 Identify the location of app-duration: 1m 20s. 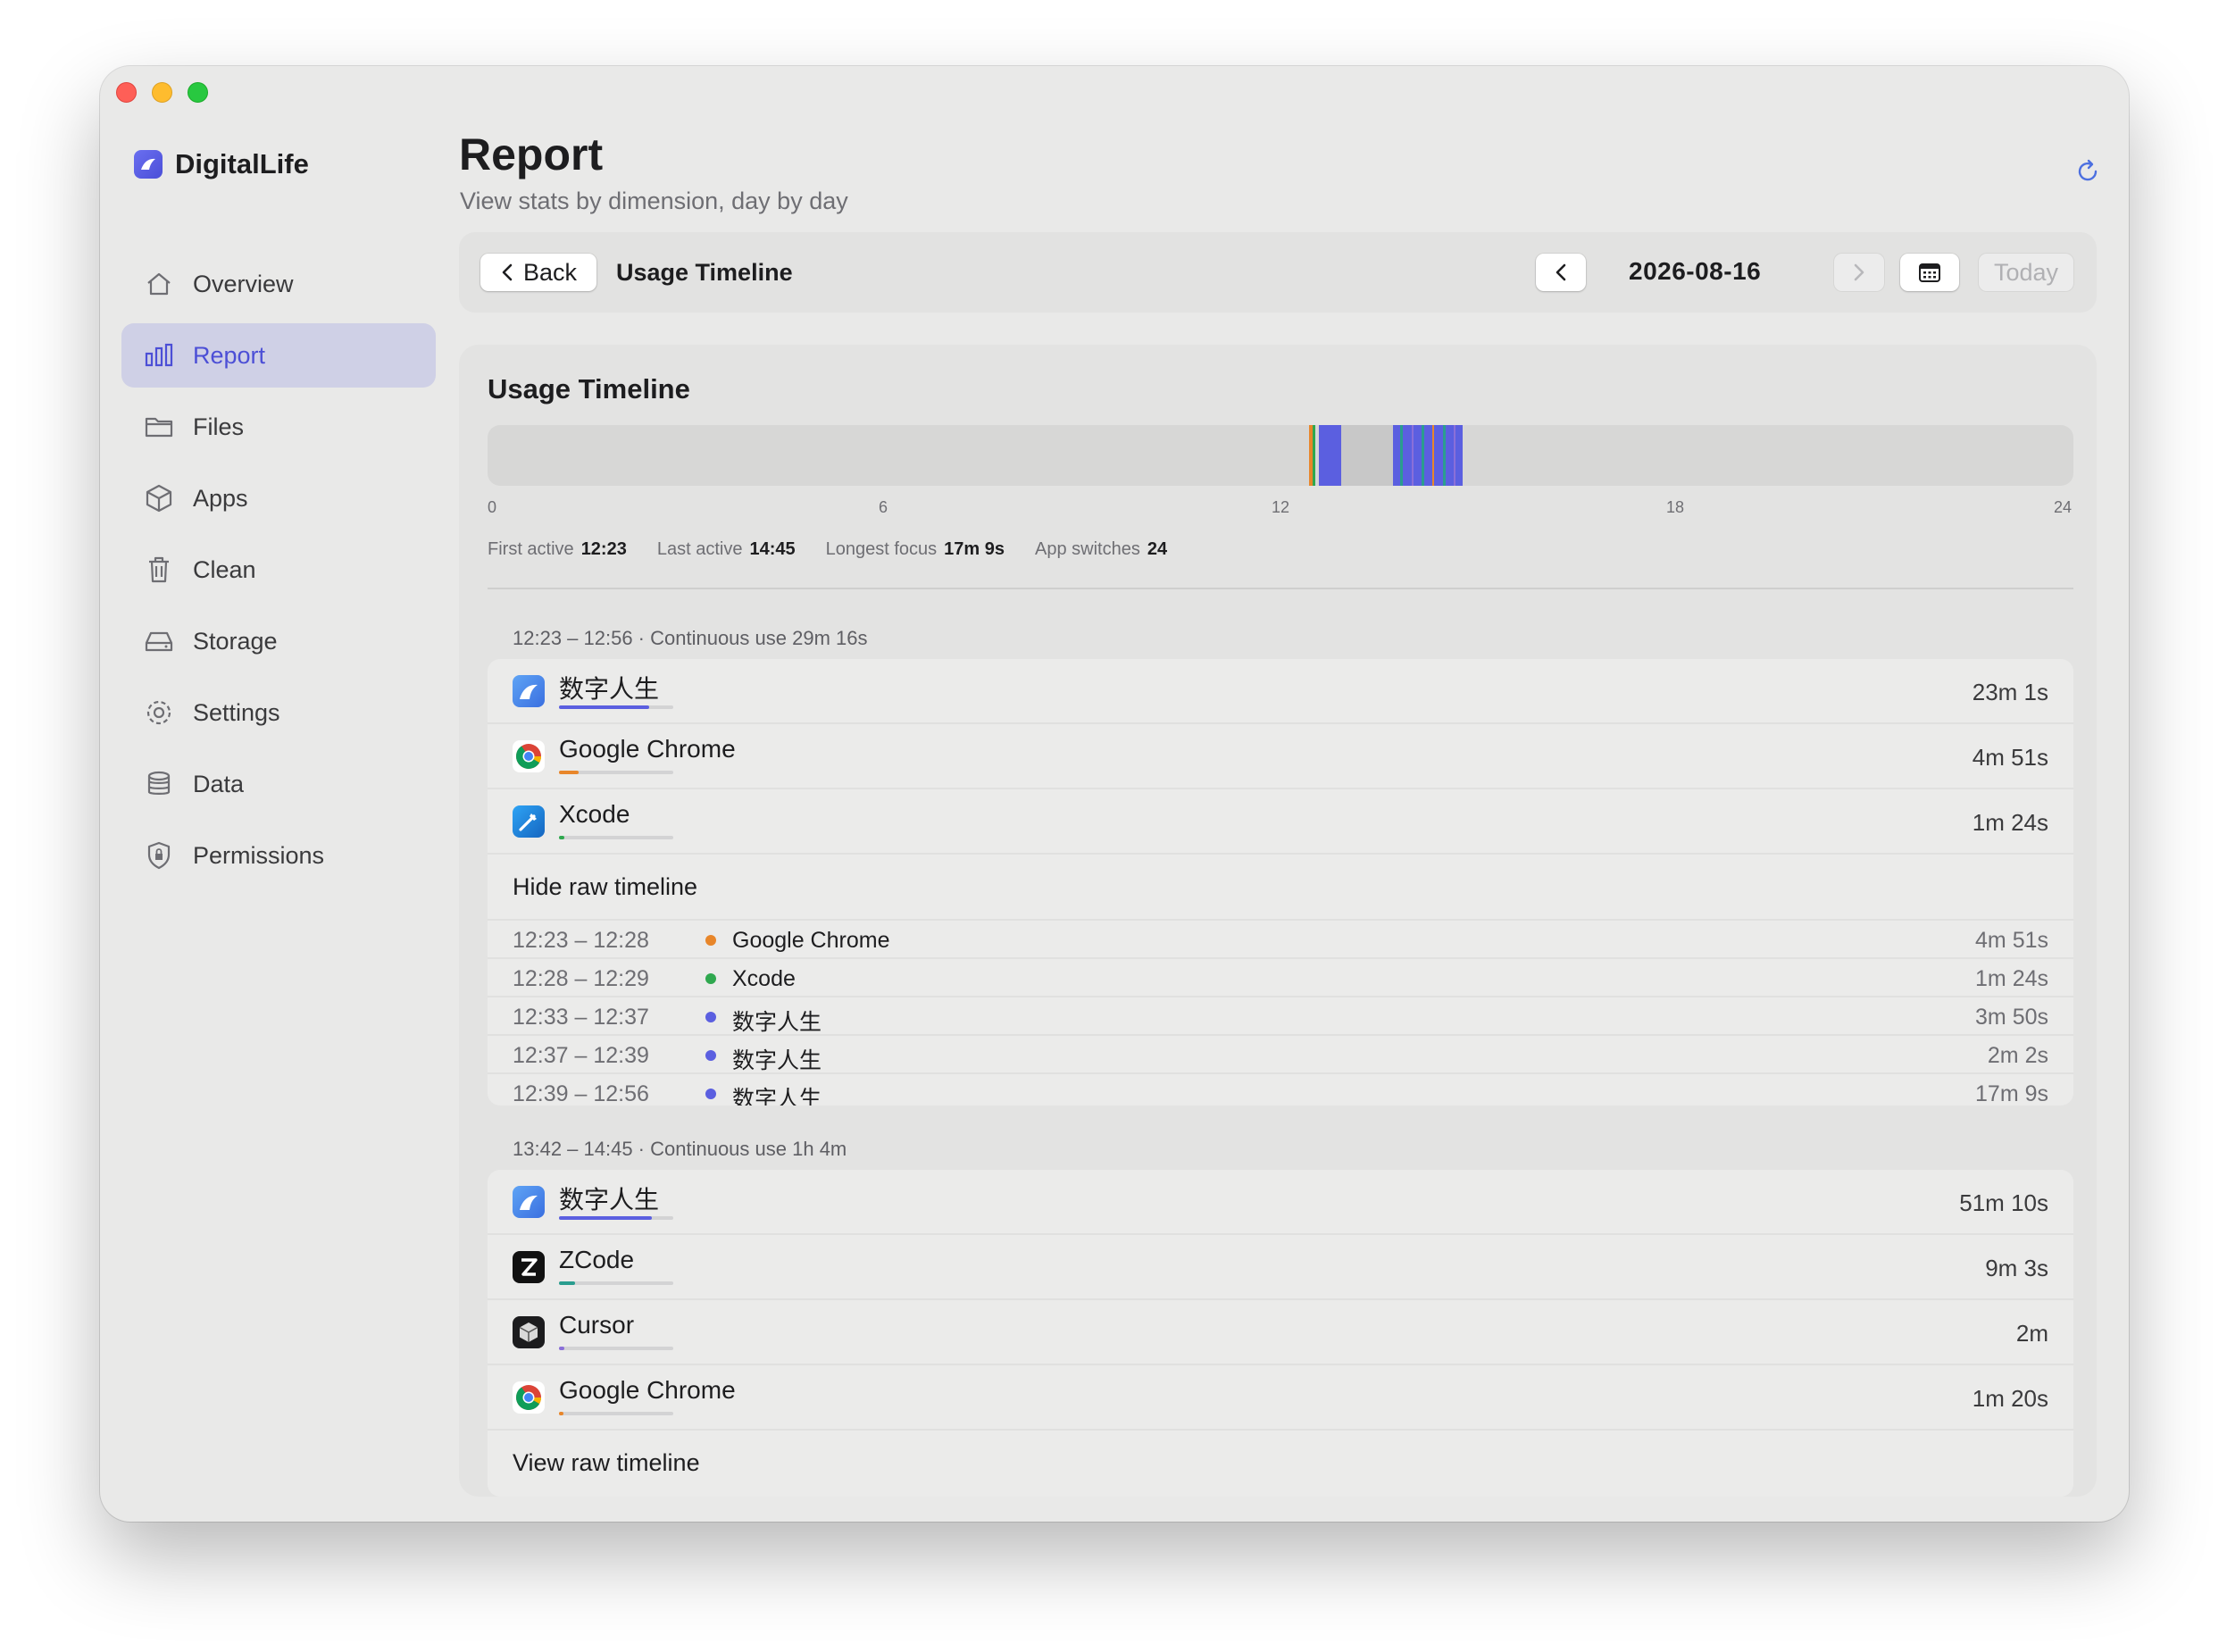
(2010, 1398).